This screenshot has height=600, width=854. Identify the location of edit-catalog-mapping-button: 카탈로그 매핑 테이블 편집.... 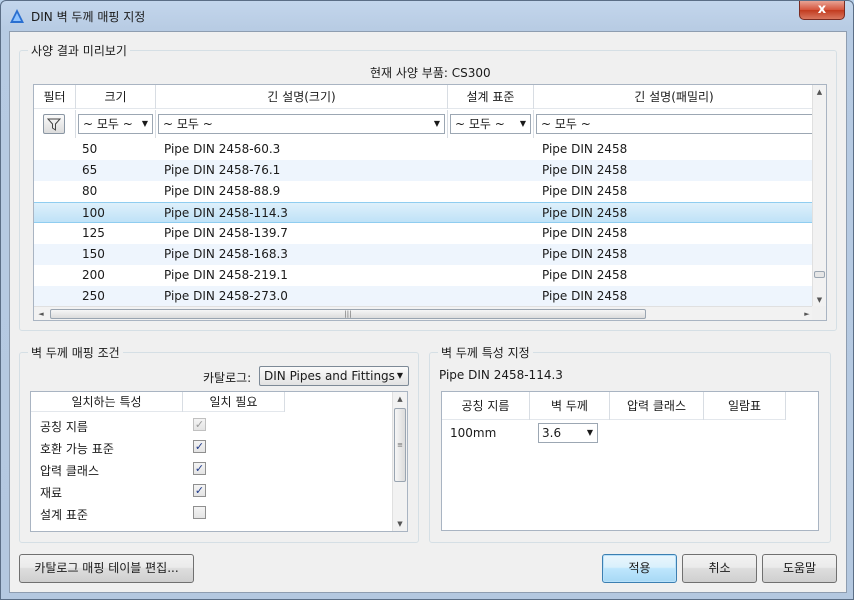
(106, 568).